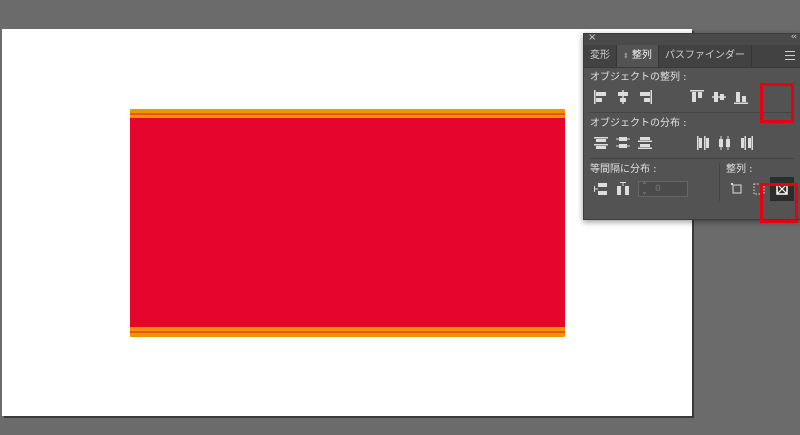 The width and height of the screenshot is (800, 435). I want to click on distribute-right-icon, so click(747, 143).